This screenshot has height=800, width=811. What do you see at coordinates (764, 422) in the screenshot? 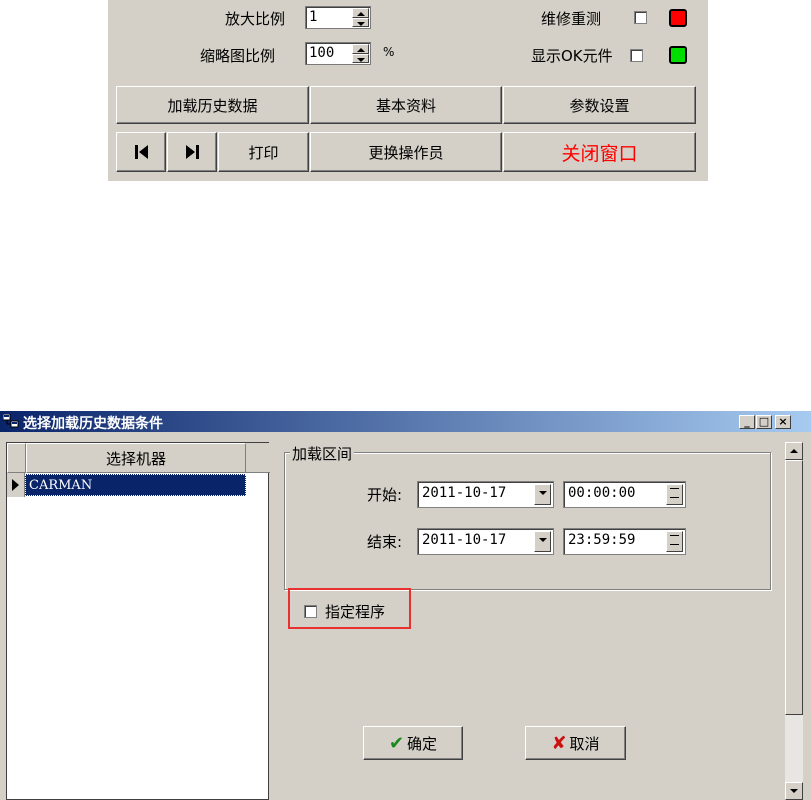
I see `maximize-icon: □` at bounding box center [764, 422].